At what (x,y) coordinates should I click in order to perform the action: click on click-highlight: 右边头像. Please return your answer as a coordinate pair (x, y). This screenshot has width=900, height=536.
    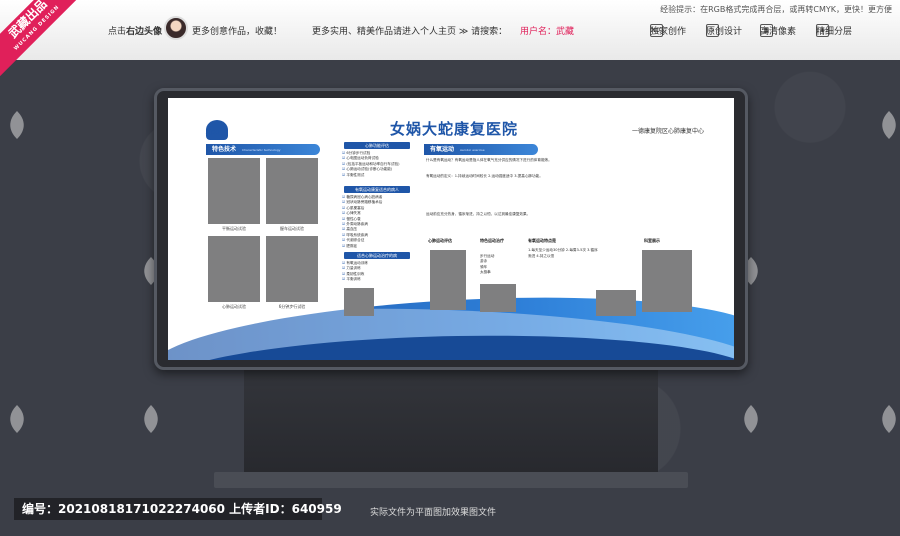
    Looking at the image, I should click on (144, 32).